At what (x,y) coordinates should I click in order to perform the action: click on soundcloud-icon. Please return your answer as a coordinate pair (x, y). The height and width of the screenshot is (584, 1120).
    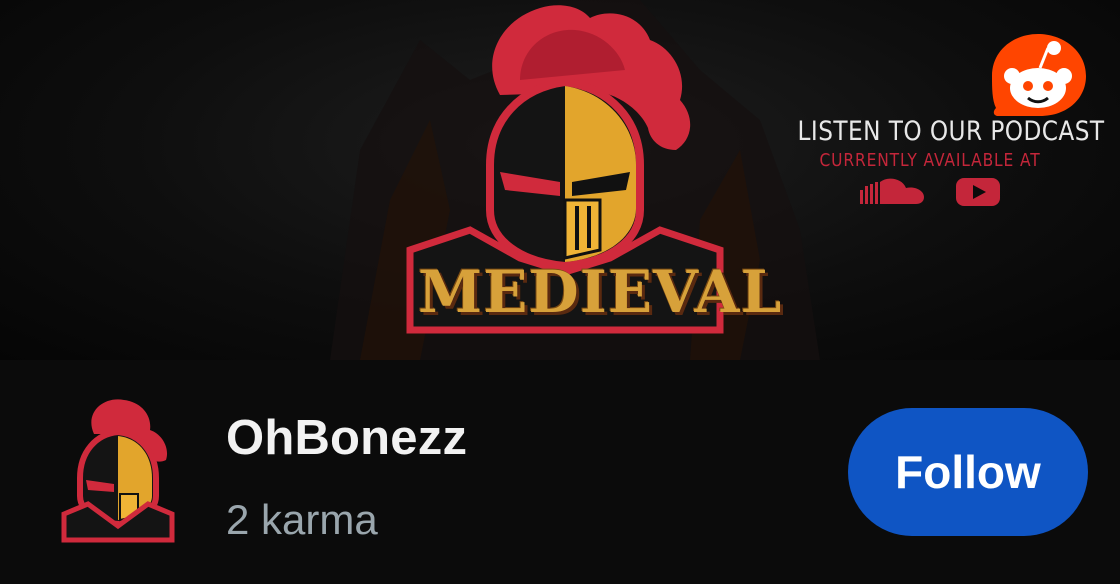
    Looking at the image, I should click on (892, 191).